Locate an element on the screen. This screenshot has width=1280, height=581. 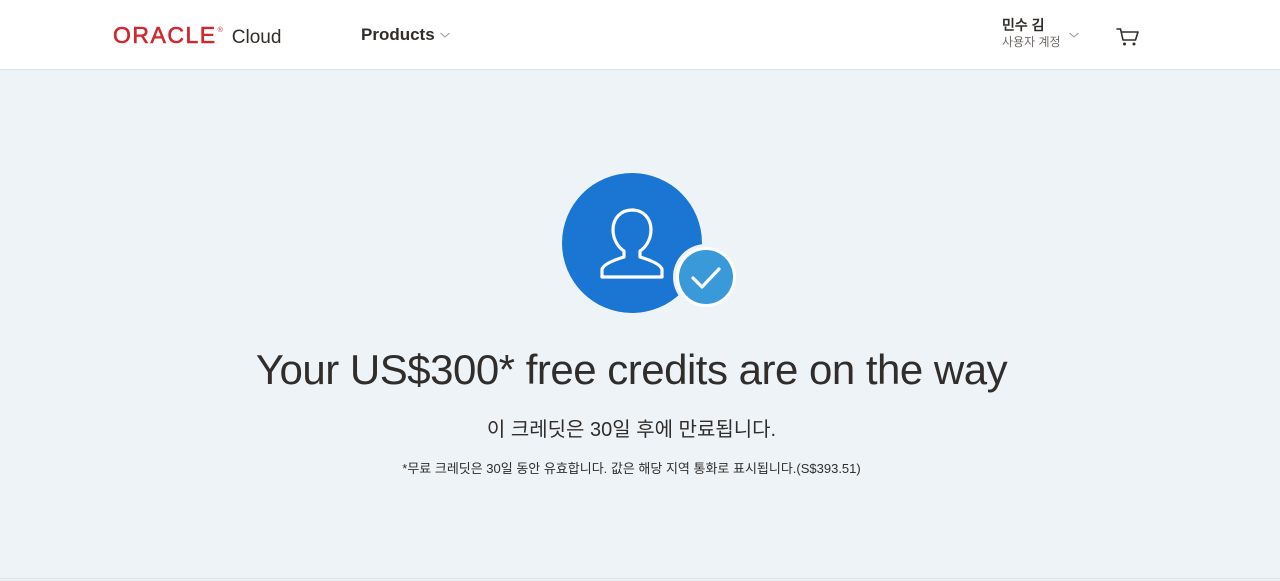
products-menu-label: Products is located at coordinates (398, 34).